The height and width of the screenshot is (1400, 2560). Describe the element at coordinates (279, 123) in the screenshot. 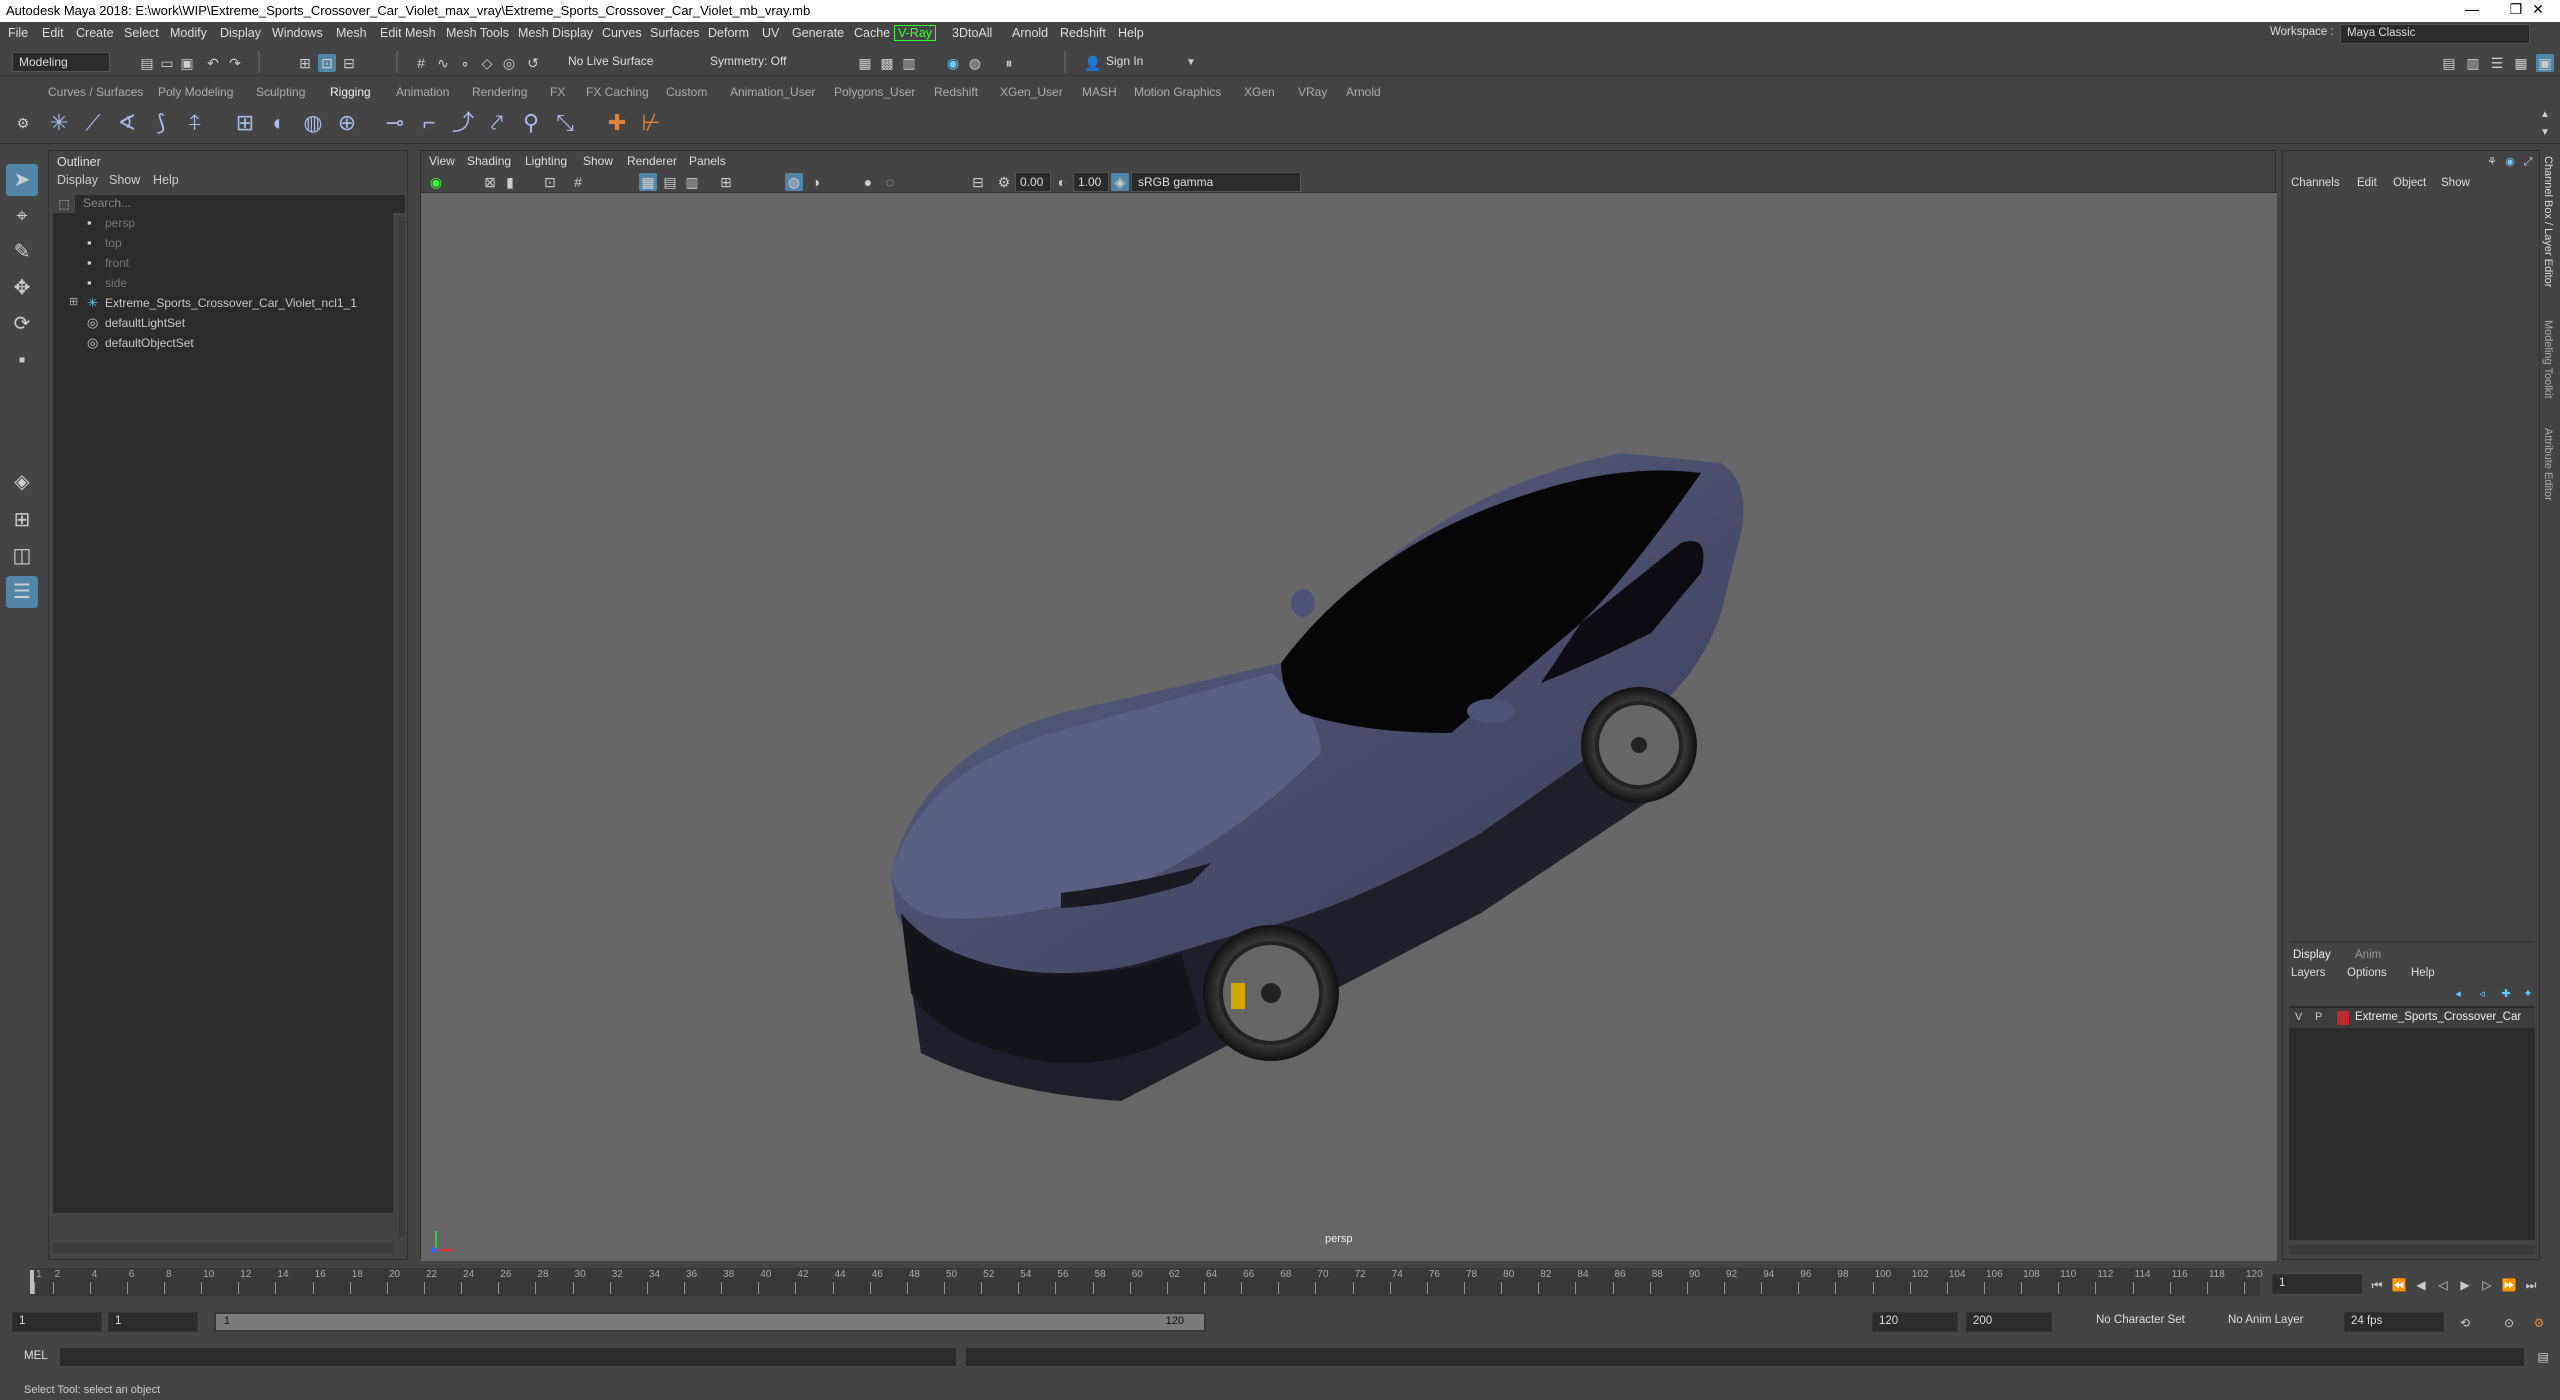

I see `cluster-icon: ◐` at that location.